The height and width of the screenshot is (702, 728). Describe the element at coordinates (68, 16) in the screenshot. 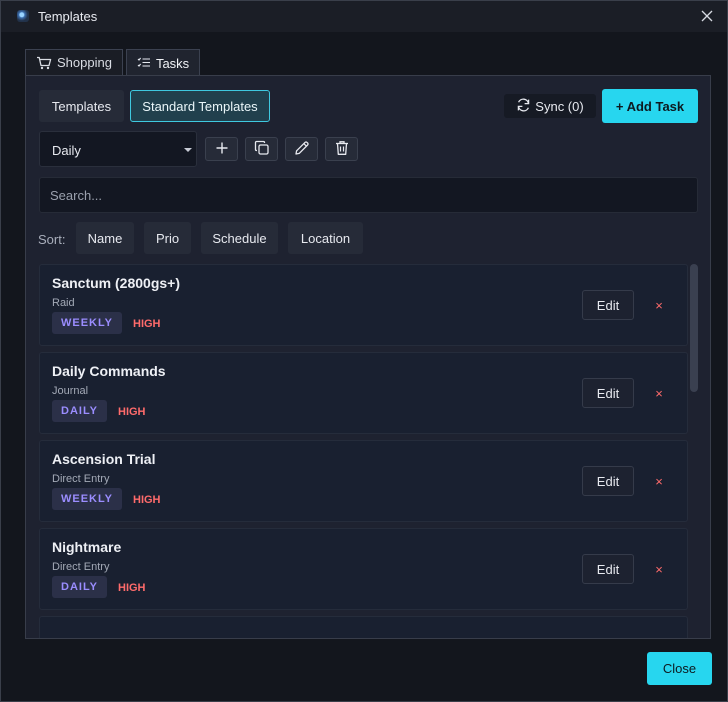

I see `window-title: Templates` at that location.